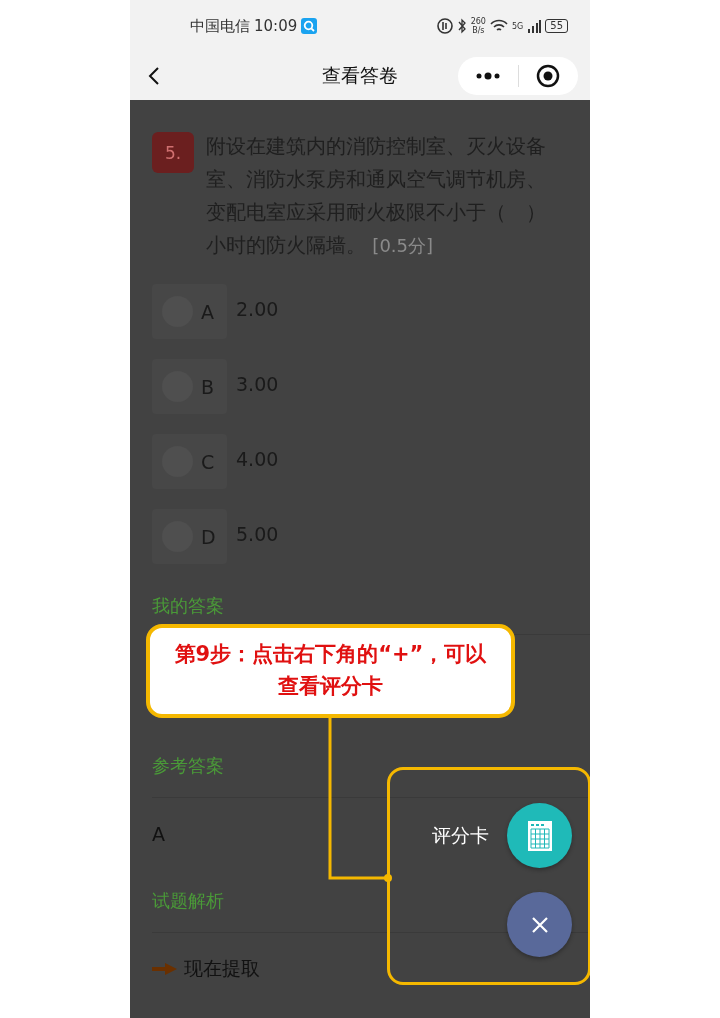  What do you see at coordinates (534, 26) in the screenshot?
I see `signal-icon` at bounding box center [534, 26].